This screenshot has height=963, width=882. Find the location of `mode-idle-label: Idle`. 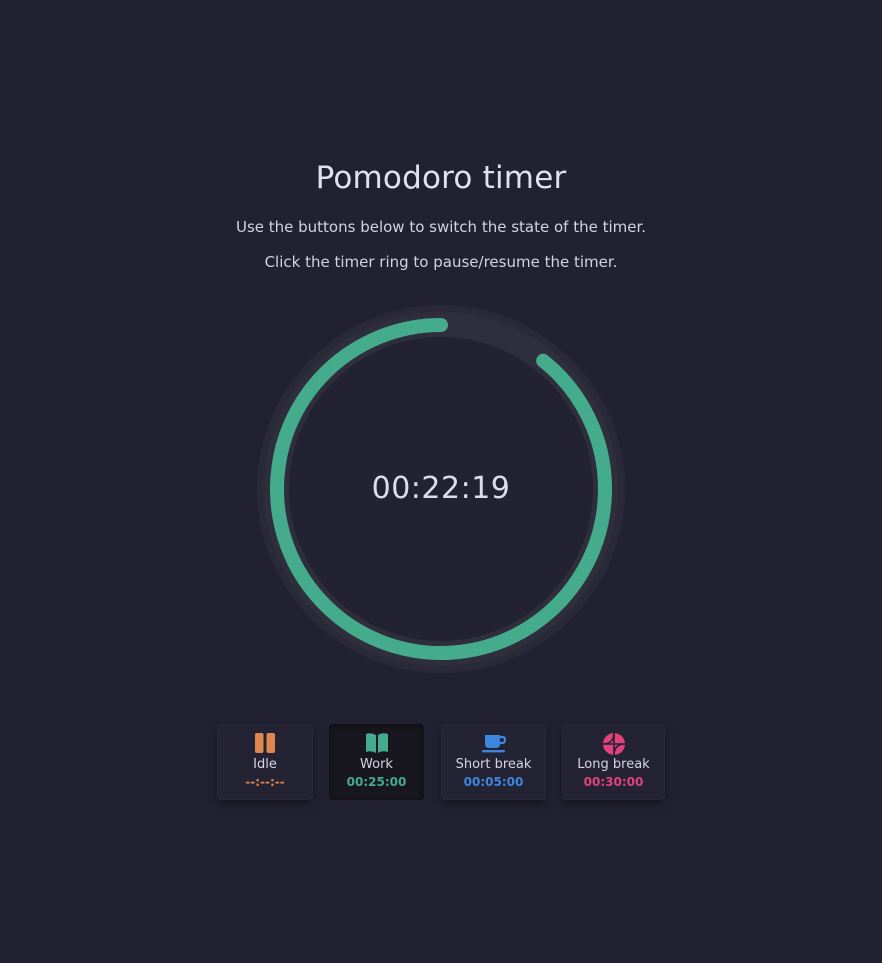

mode-idle-label: Idle is located at coordinates (265, 764).